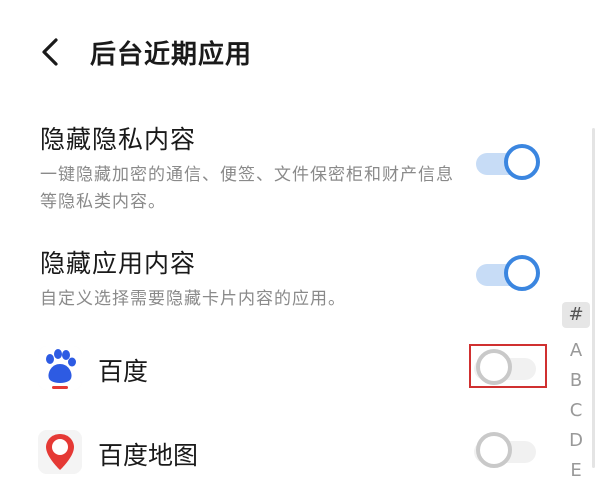  Describe the element at coordinates (576, 471) in the screenshot. I see `index-item-e: E` at that location.